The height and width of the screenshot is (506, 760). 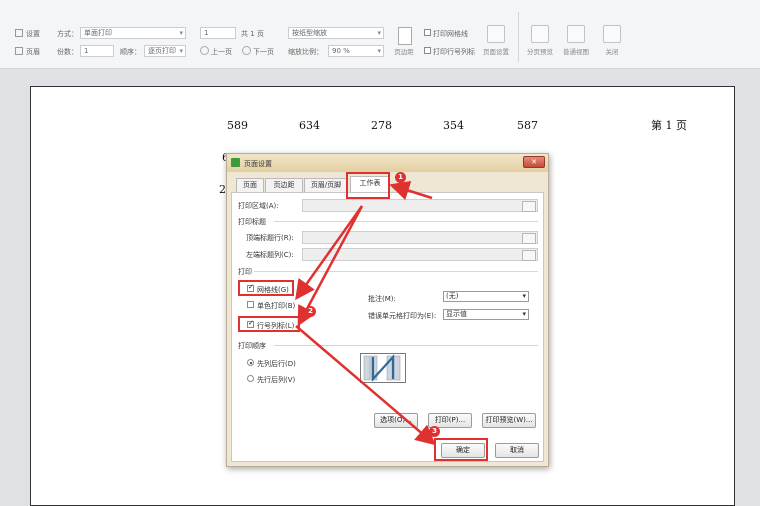 I want to click on arrow-to-gridlines, so click(x=329, y=253).